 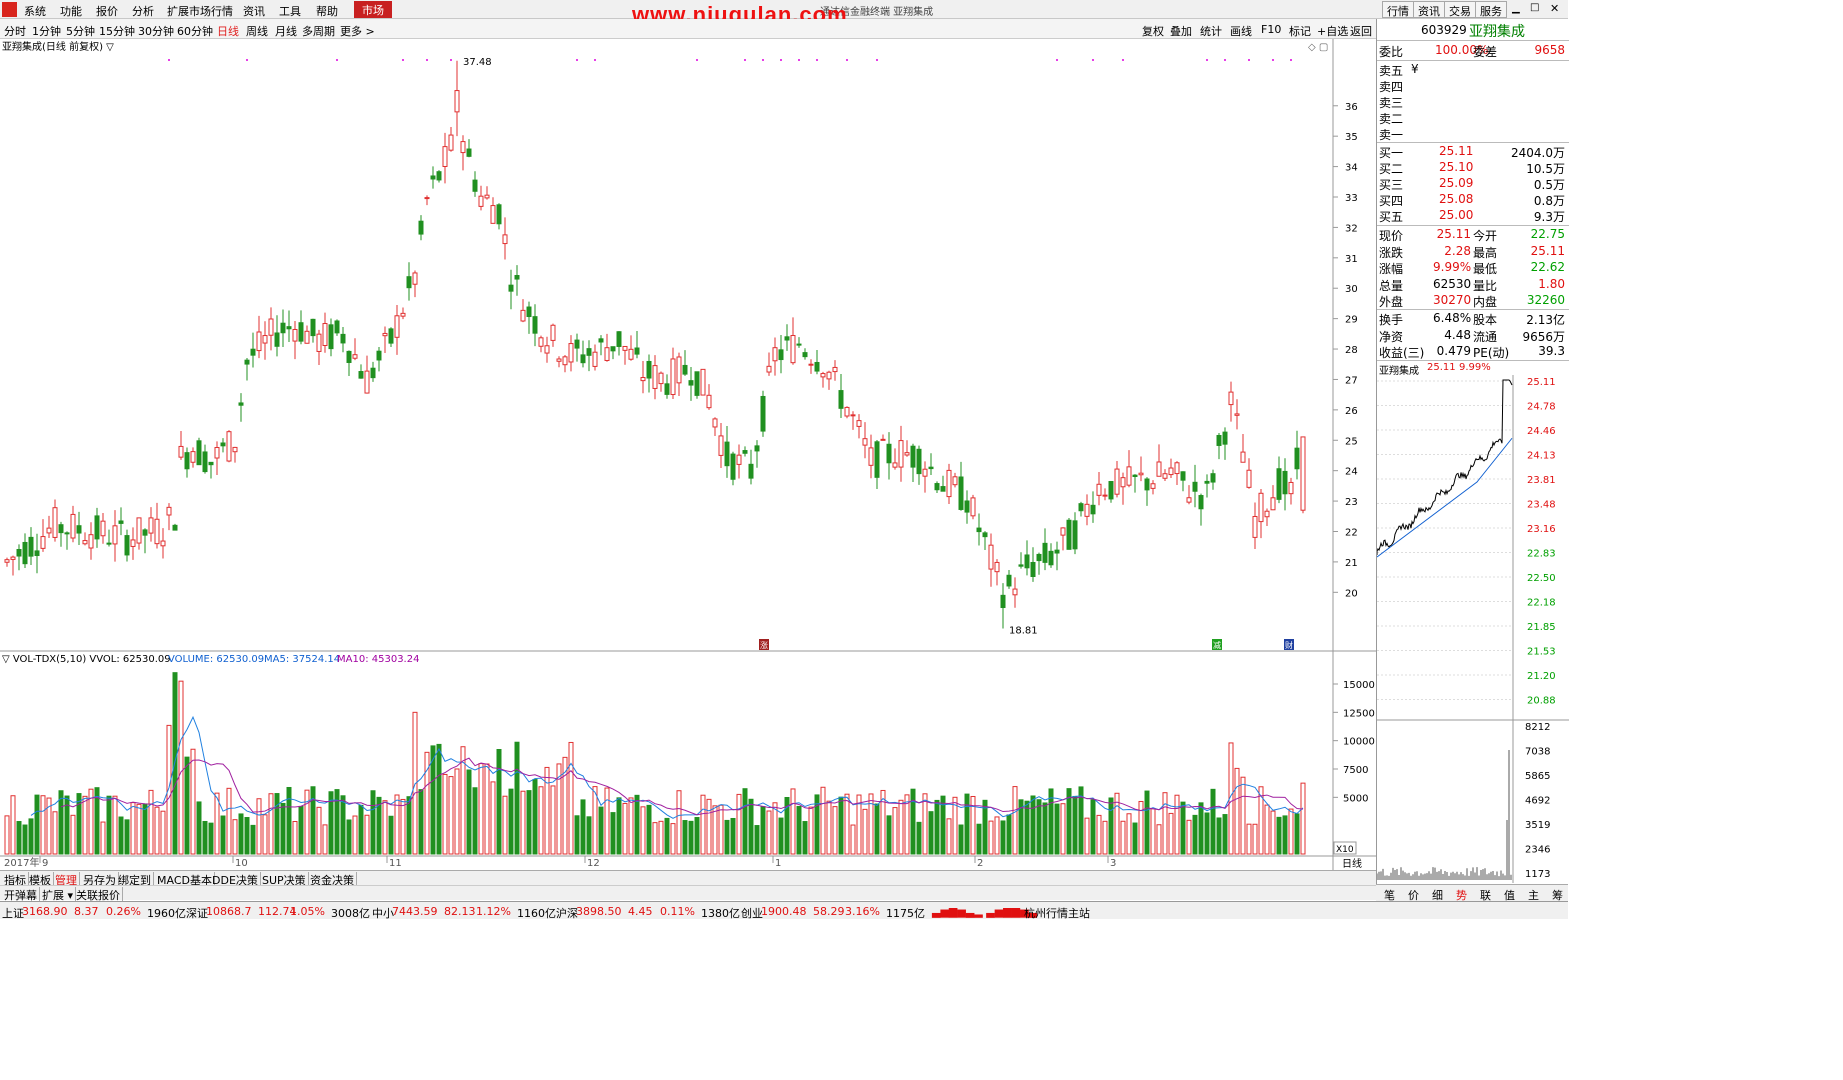 I want to click on btn-service: 服务, so click(x=1491, y=9).